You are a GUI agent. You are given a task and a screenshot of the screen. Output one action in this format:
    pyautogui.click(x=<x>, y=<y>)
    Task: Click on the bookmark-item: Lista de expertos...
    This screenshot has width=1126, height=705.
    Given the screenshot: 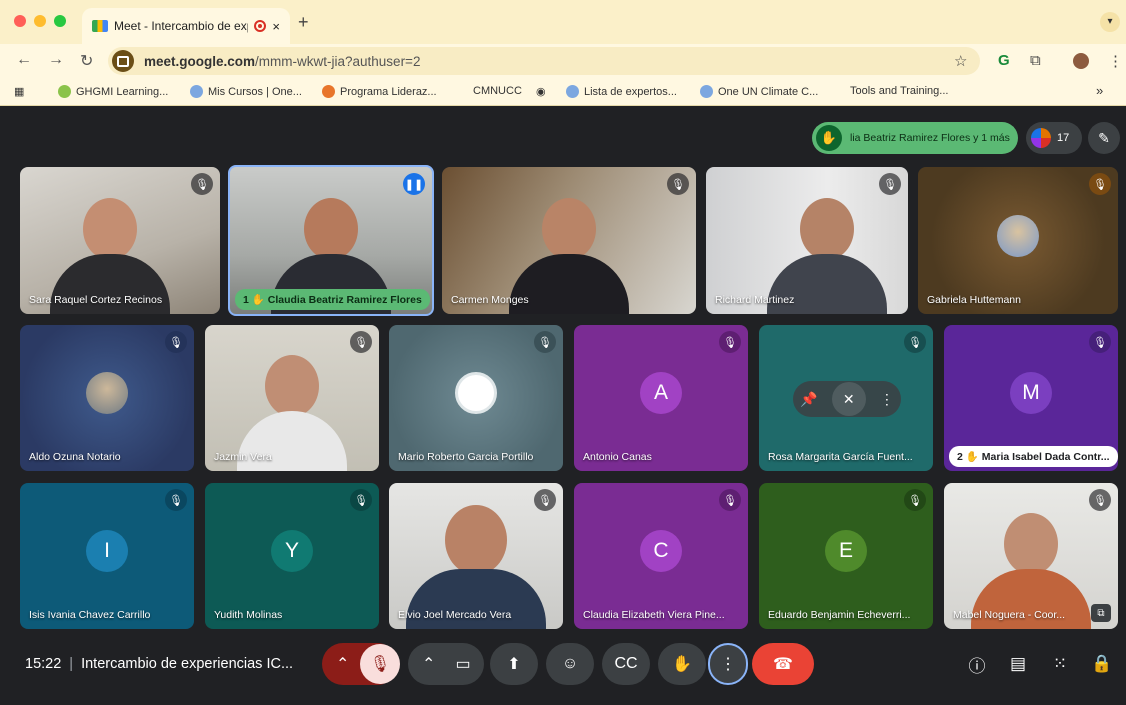 What is the action you would take?
    pyautogui.click(x=621, y=91)
    